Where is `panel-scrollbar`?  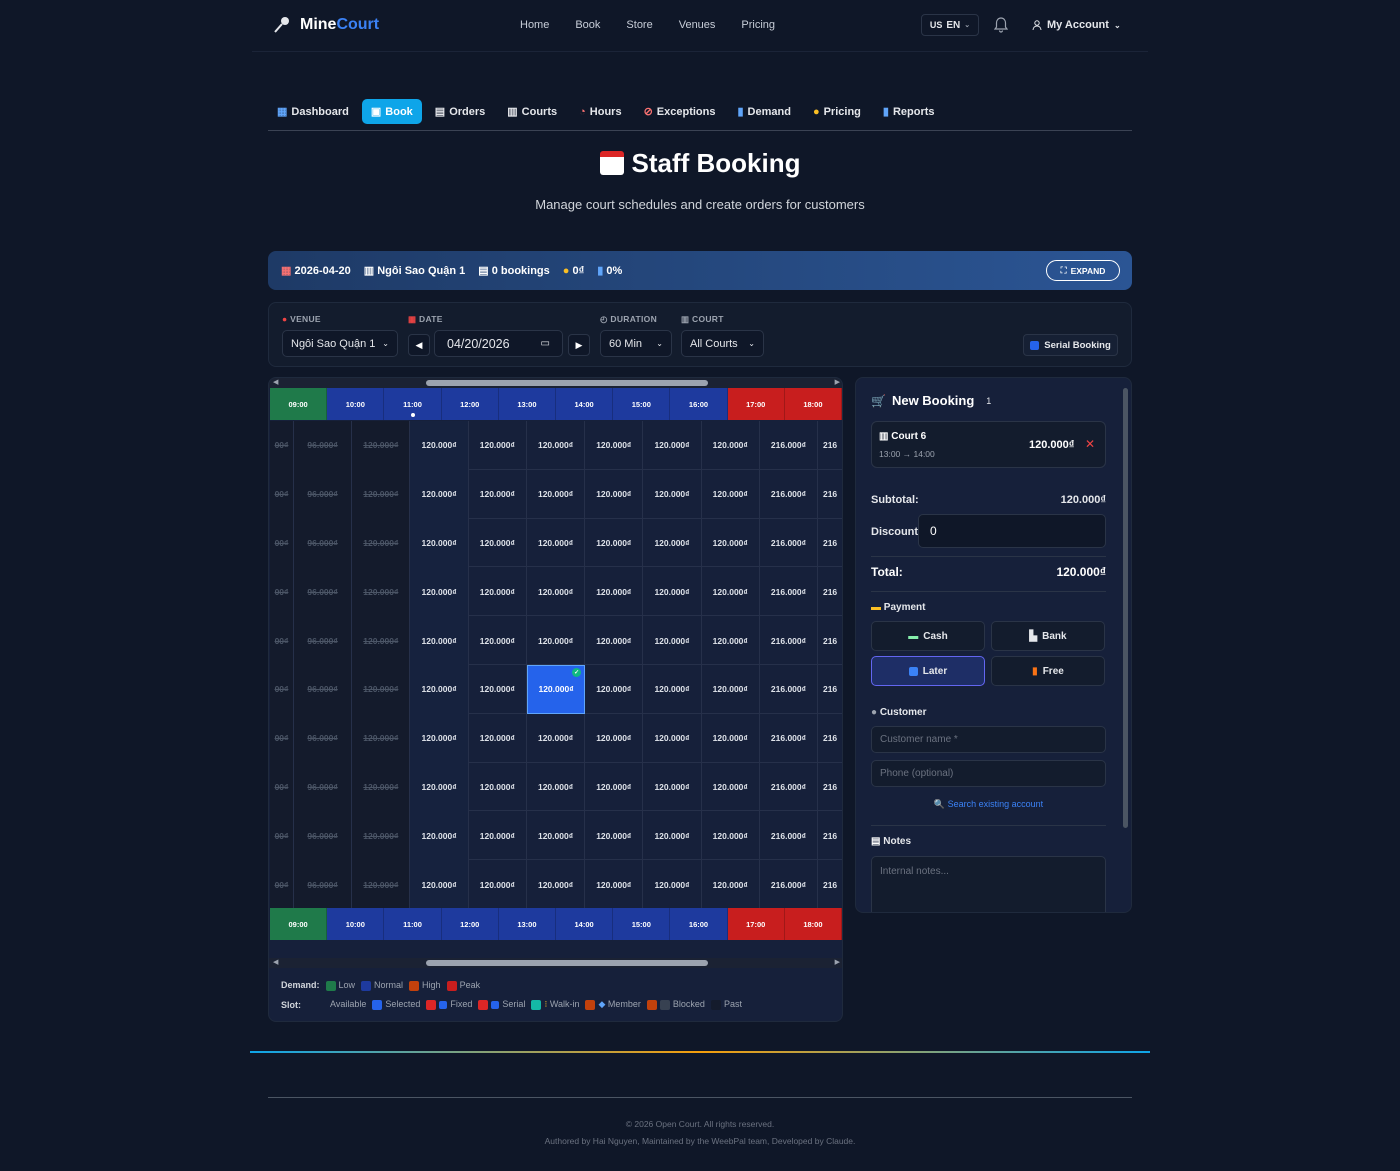
panel-scrollbar is located at coordinates (1125, 608).